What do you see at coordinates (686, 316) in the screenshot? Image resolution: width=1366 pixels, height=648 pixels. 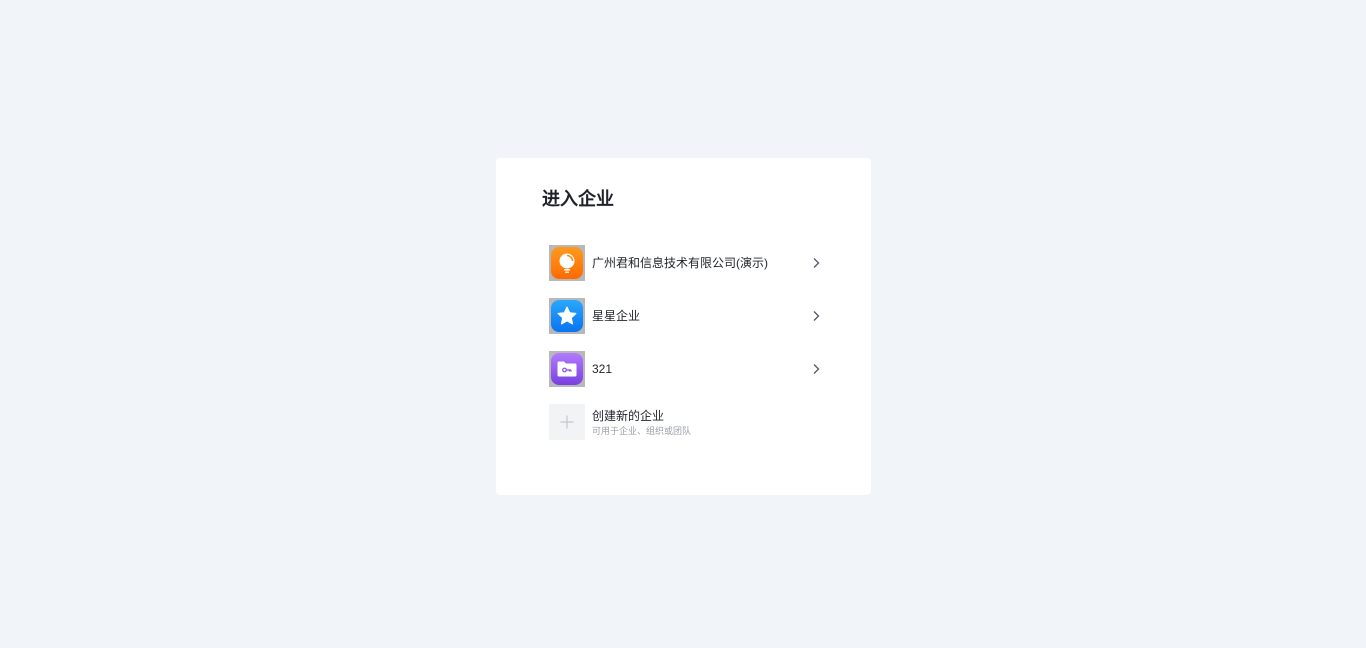 I see `org-item-2: 星星企业` at bounding box center [686, 316].